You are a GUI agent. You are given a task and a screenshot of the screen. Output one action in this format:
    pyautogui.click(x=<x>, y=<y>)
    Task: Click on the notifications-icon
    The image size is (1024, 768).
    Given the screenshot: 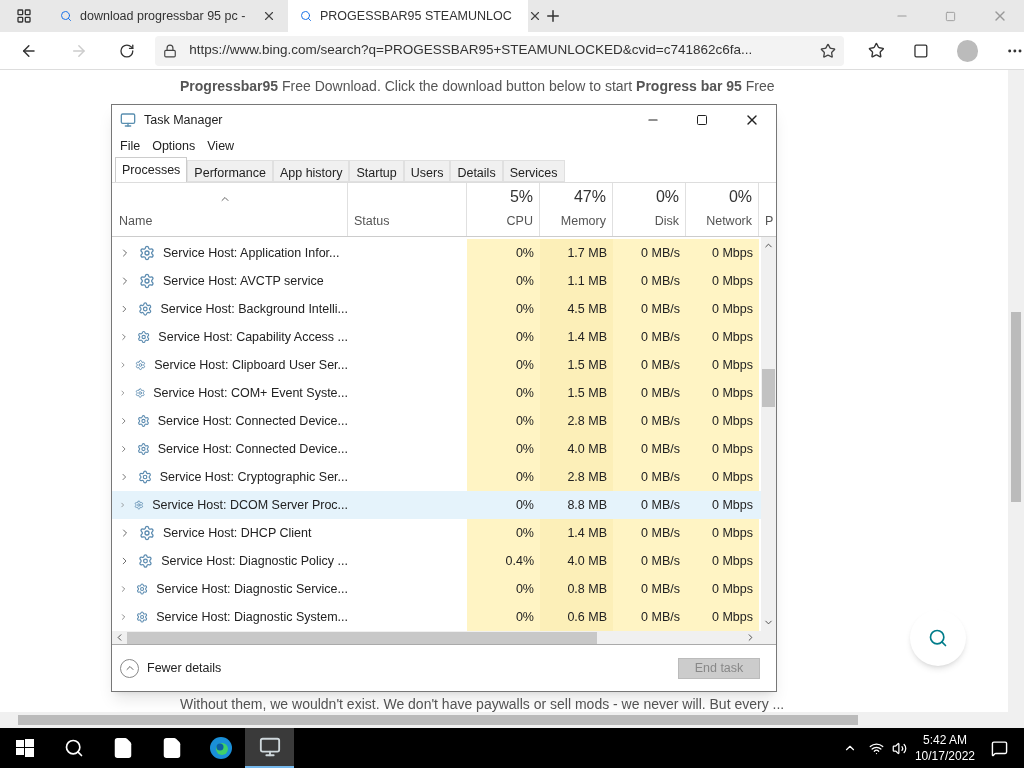 What is the action you would take?
    pyautogui.click(x=999, y=748)
    